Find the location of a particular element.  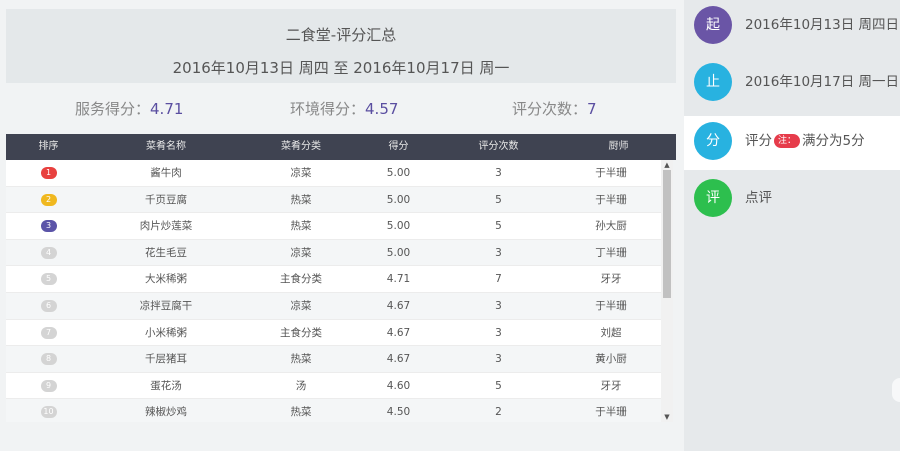

dish-name: 小米稀粥 is located at coordinates (166, 332).